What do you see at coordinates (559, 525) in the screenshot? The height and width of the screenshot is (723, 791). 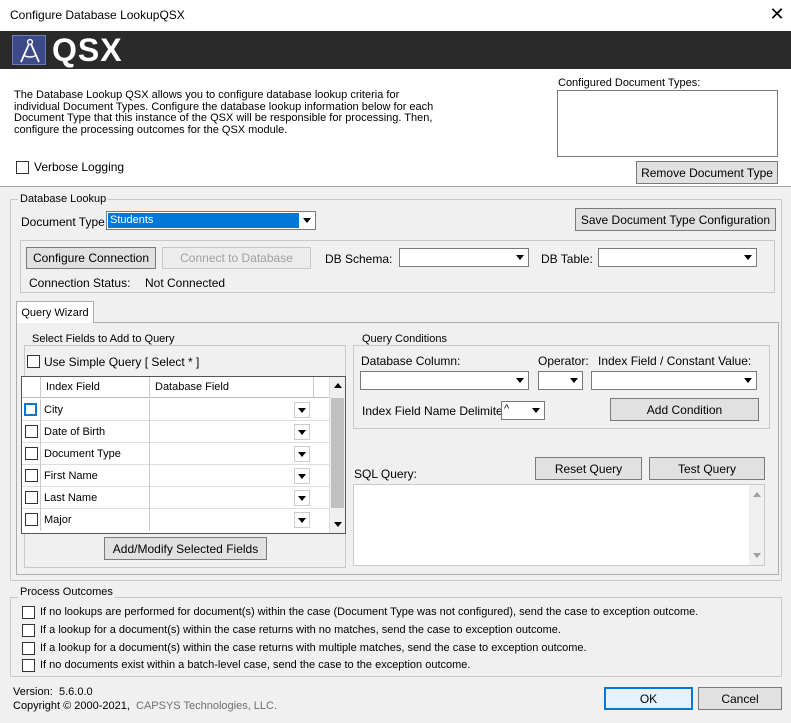 I see `sql-query-textarea` at bounding box center [559, 525].